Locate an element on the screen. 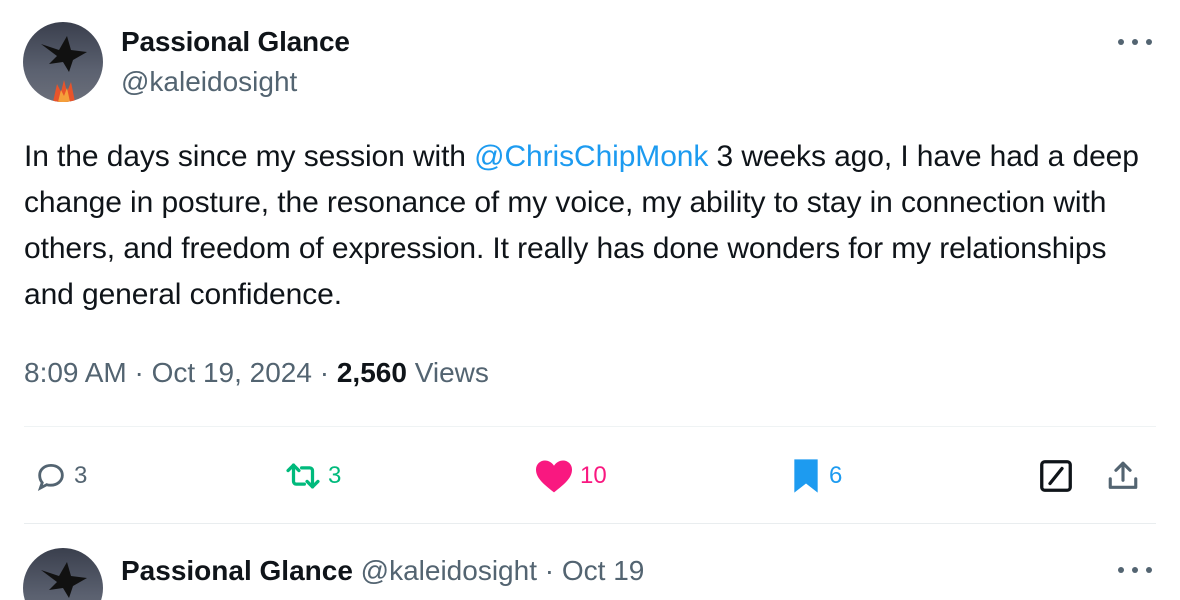 This screenshot has width=1180, height=600. reply-avatar is located at coordinates (63, 574).